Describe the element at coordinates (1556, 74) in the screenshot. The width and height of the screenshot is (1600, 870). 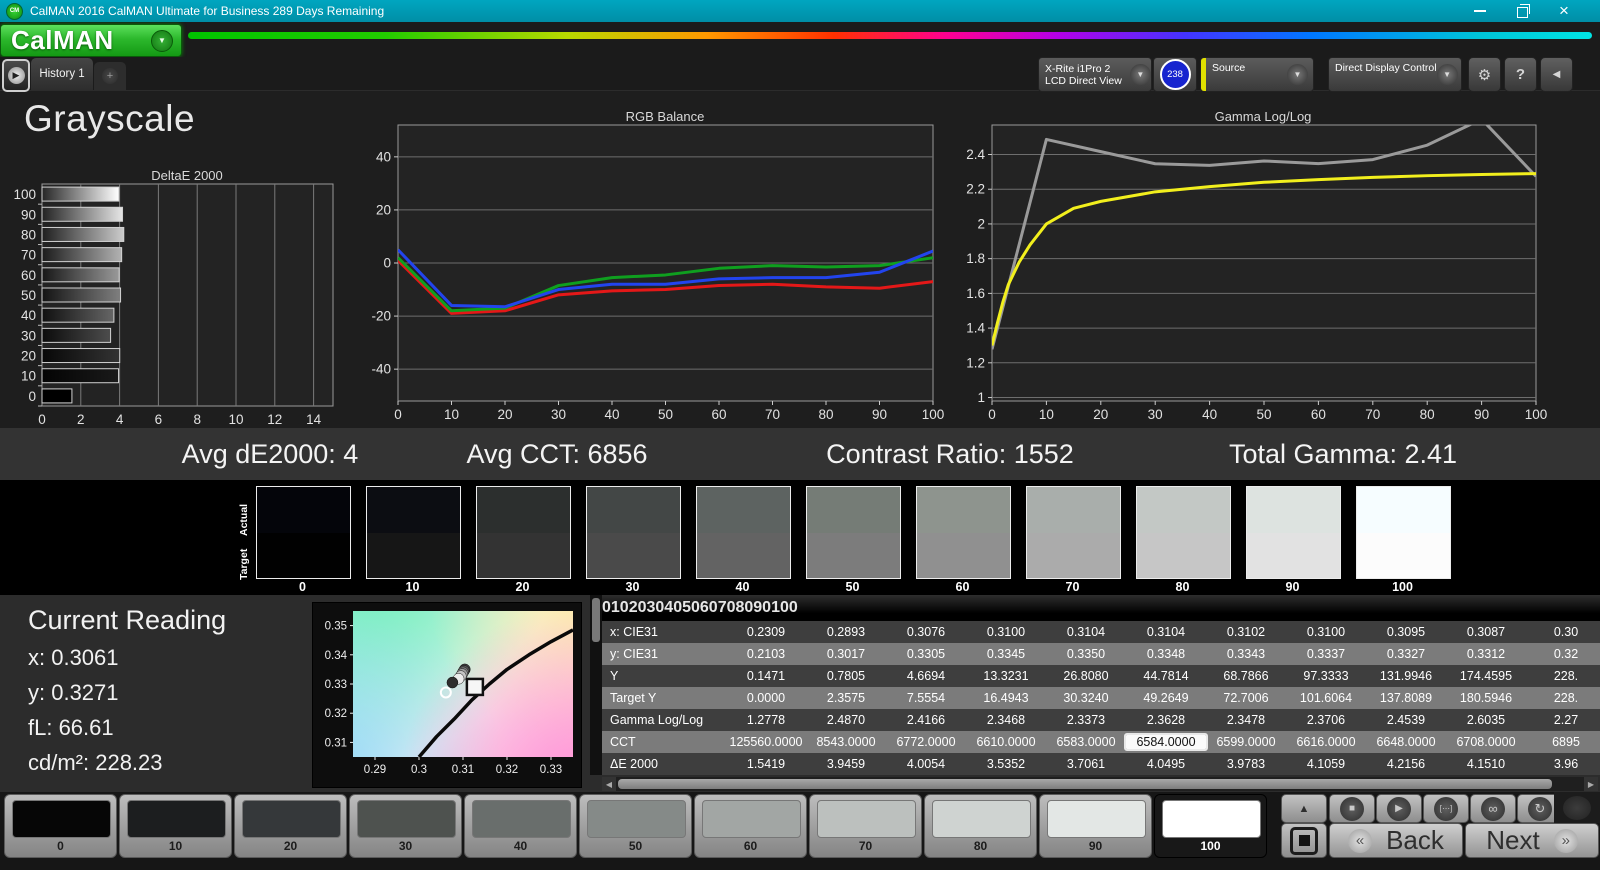
I see `collapse-toolbar-button: ◀` at that location.